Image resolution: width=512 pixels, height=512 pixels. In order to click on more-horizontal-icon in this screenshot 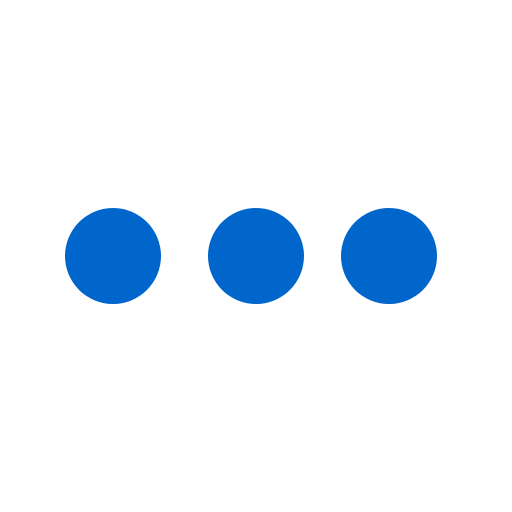, I will do `click(251, 256)`.